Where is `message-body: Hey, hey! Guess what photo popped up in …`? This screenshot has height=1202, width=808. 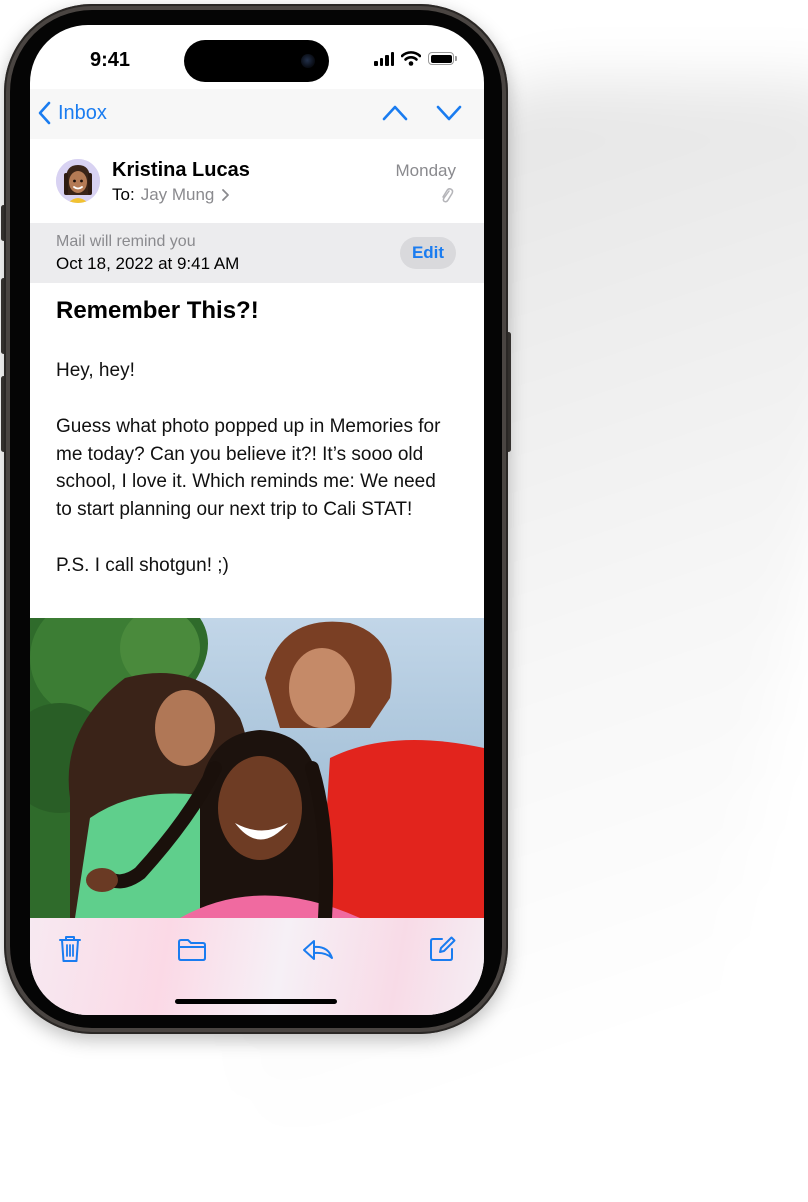 message-body: Hey, hey! Guess what photo popped up in … is located at coordinates (256, 468).